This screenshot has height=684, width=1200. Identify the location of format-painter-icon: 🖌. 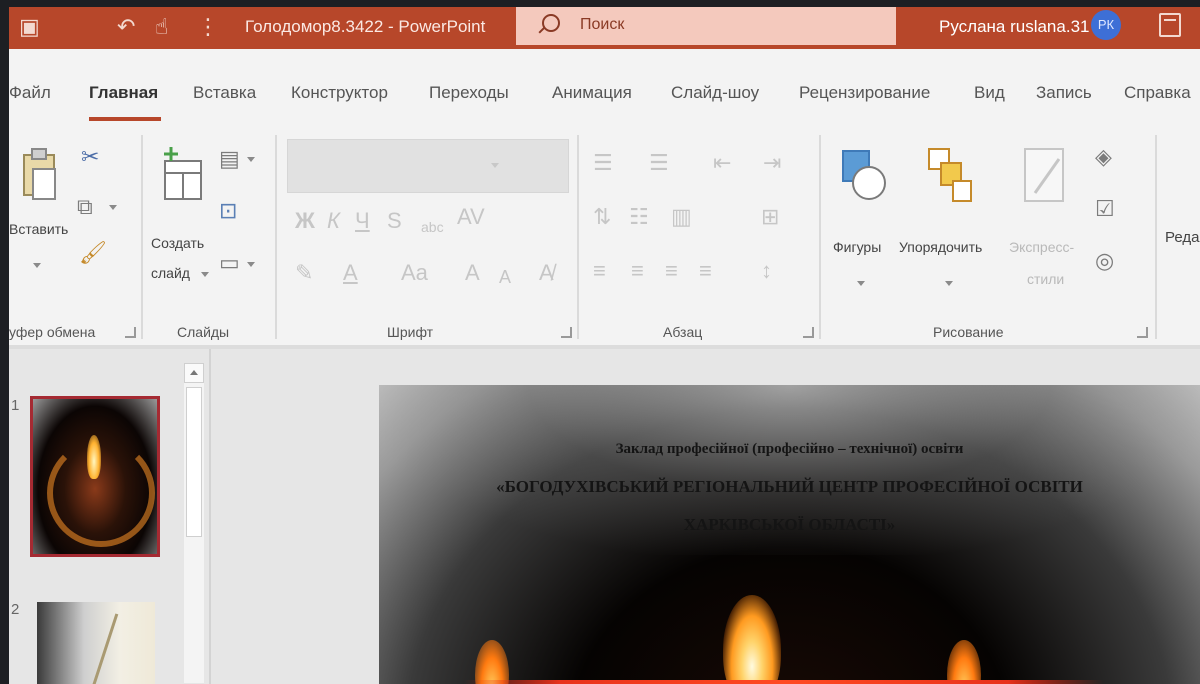
(93, 253).